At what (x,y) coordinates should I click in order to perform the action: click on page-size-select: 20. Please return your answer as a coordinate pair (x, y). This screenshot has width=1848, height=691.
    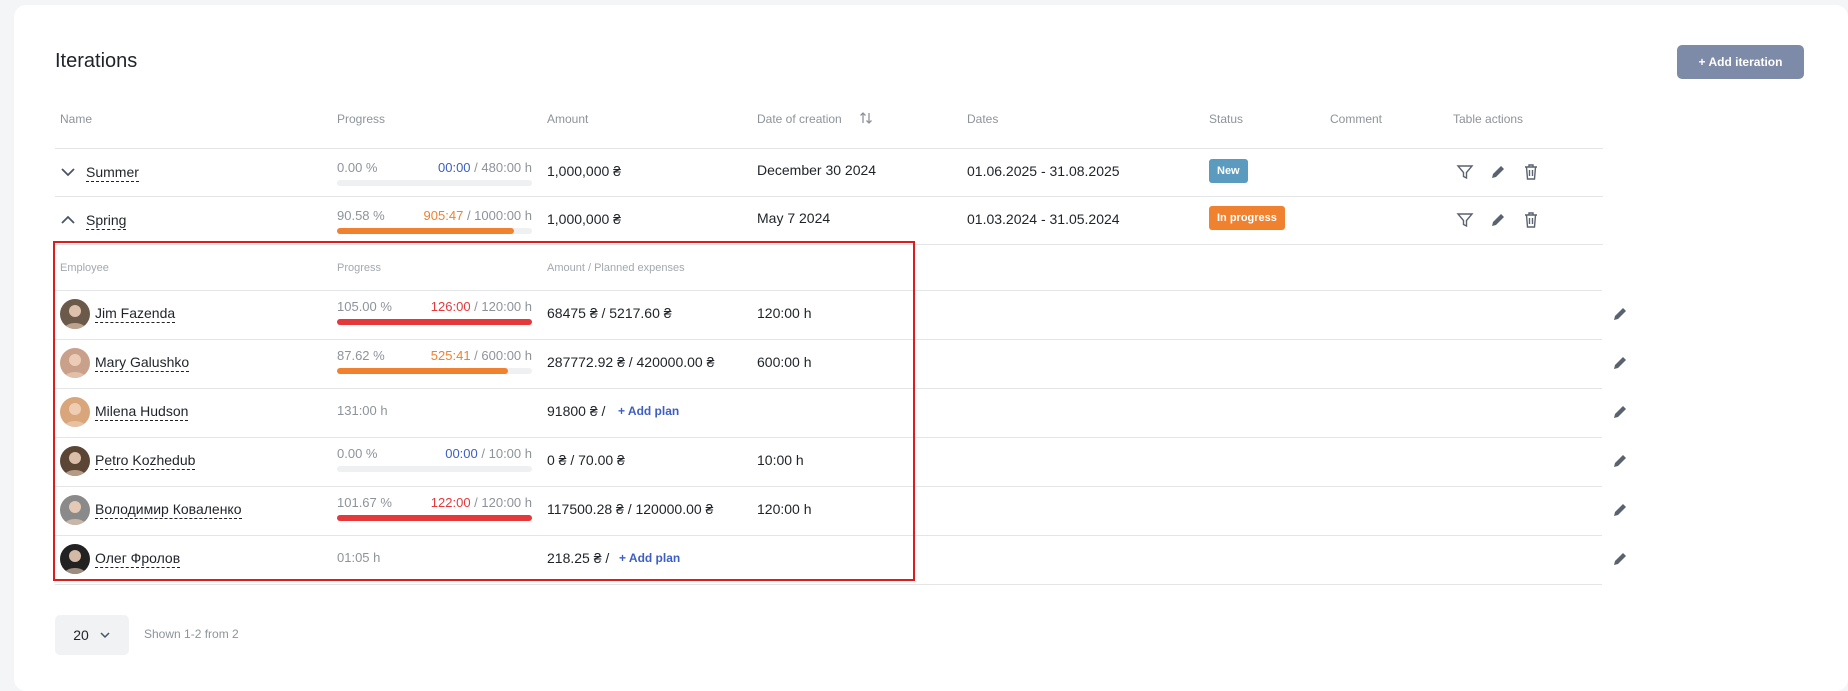
    Looking at the image, I should click on (92, 635).